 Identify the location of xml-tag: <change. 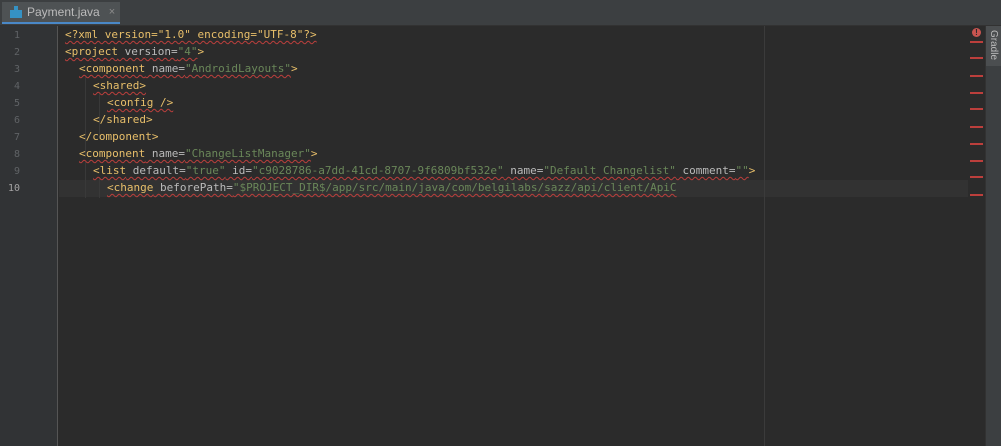
(130, 187).